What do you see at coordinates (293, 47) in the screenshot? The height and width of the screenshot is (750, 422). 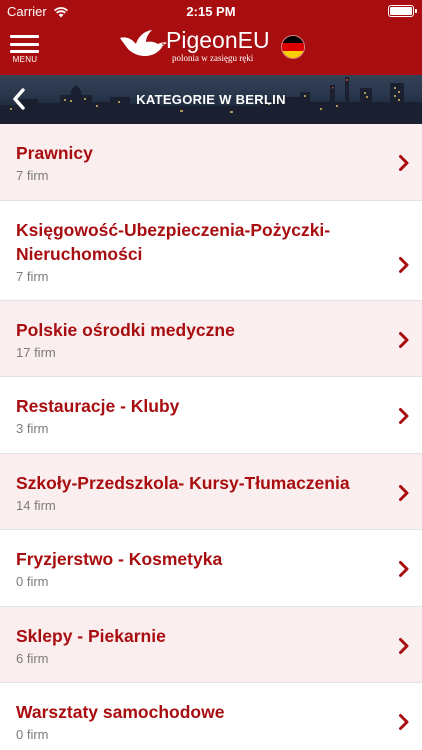 I see `germany-flag-icon` at bounding box center [293, 47].